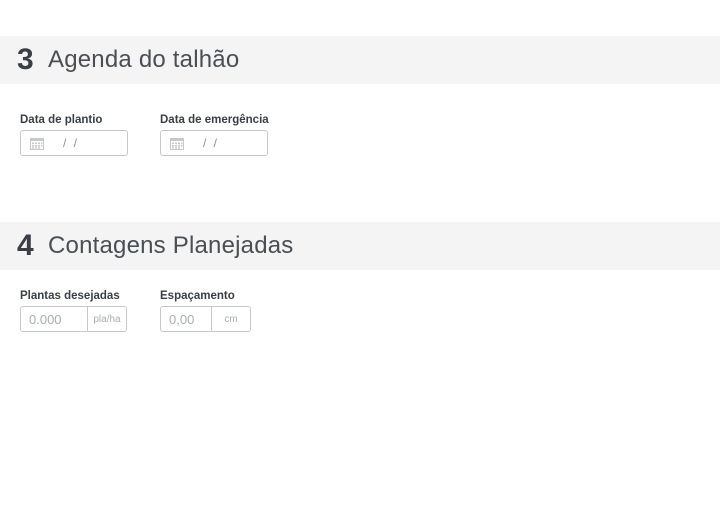  What do you see at coordinates (231, 319) in the screenshot?
I see `spacing-unit: cm` at bounding box center [231, 319].